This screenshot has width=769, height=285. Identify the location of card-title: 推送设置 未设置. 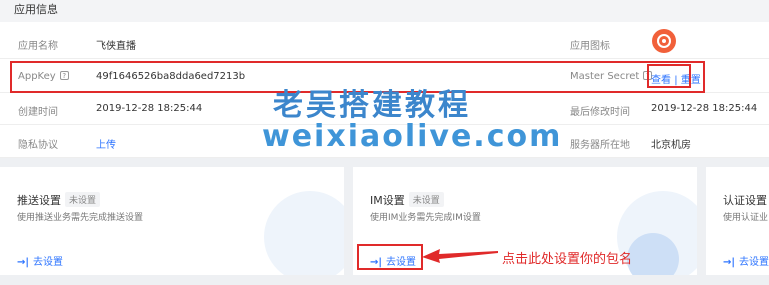
(59, 200).